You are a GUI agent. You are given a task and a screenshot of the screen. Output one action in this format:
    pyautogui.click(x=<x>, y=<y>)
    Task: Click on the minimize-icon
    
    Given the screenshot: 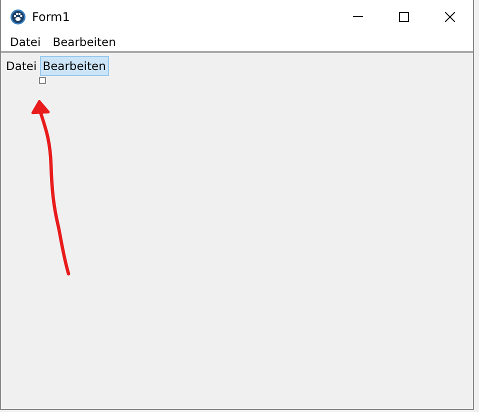 What is the action you would take?
    pyautogui.click(x=358, y=16)
    